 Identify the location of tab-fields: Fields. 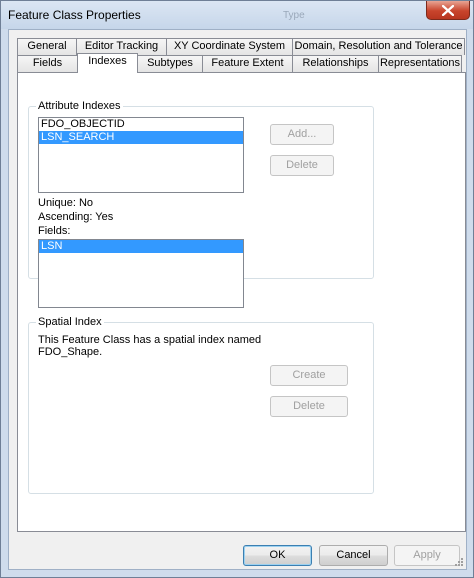
(47, 63).